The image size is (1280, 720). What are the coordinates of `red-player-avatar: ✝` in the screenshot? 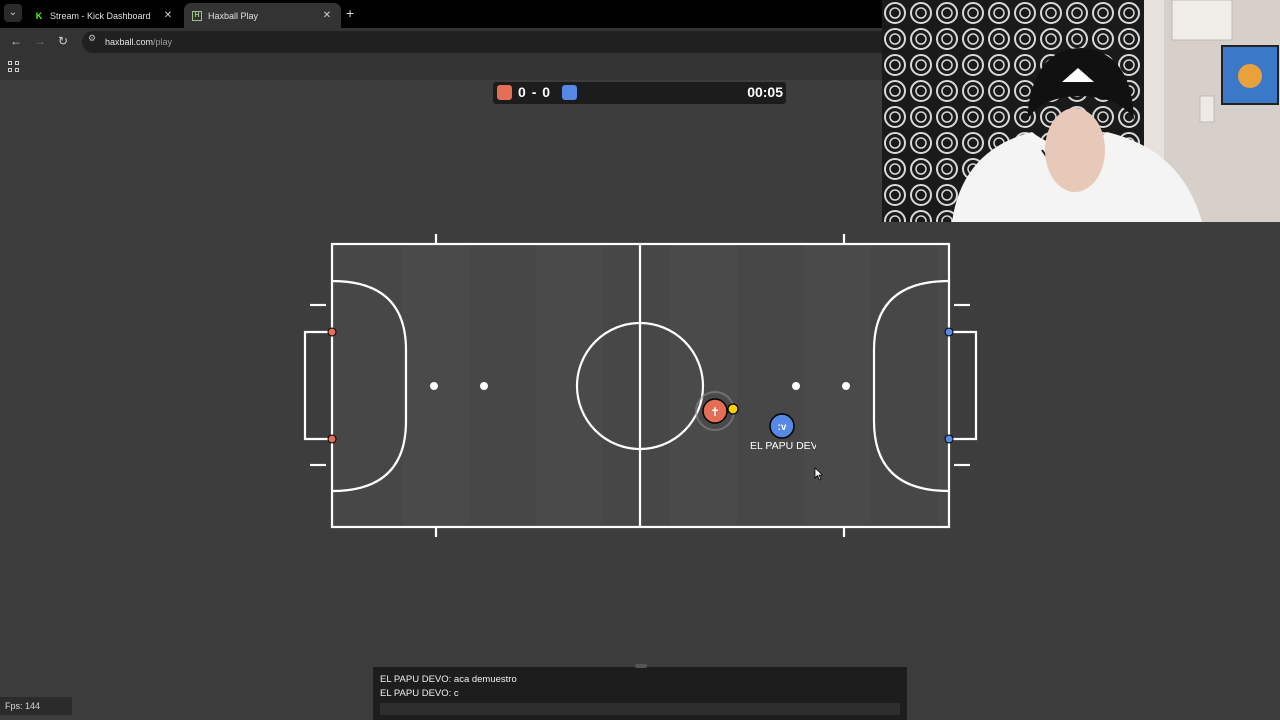 It's located at (715, 412).